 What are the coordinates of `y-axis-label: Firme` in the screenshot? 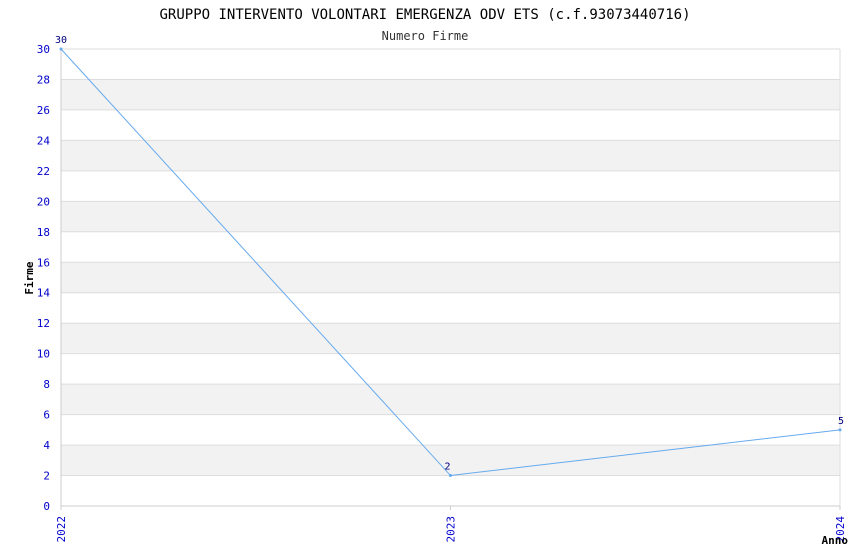 It's located at (29, 277).